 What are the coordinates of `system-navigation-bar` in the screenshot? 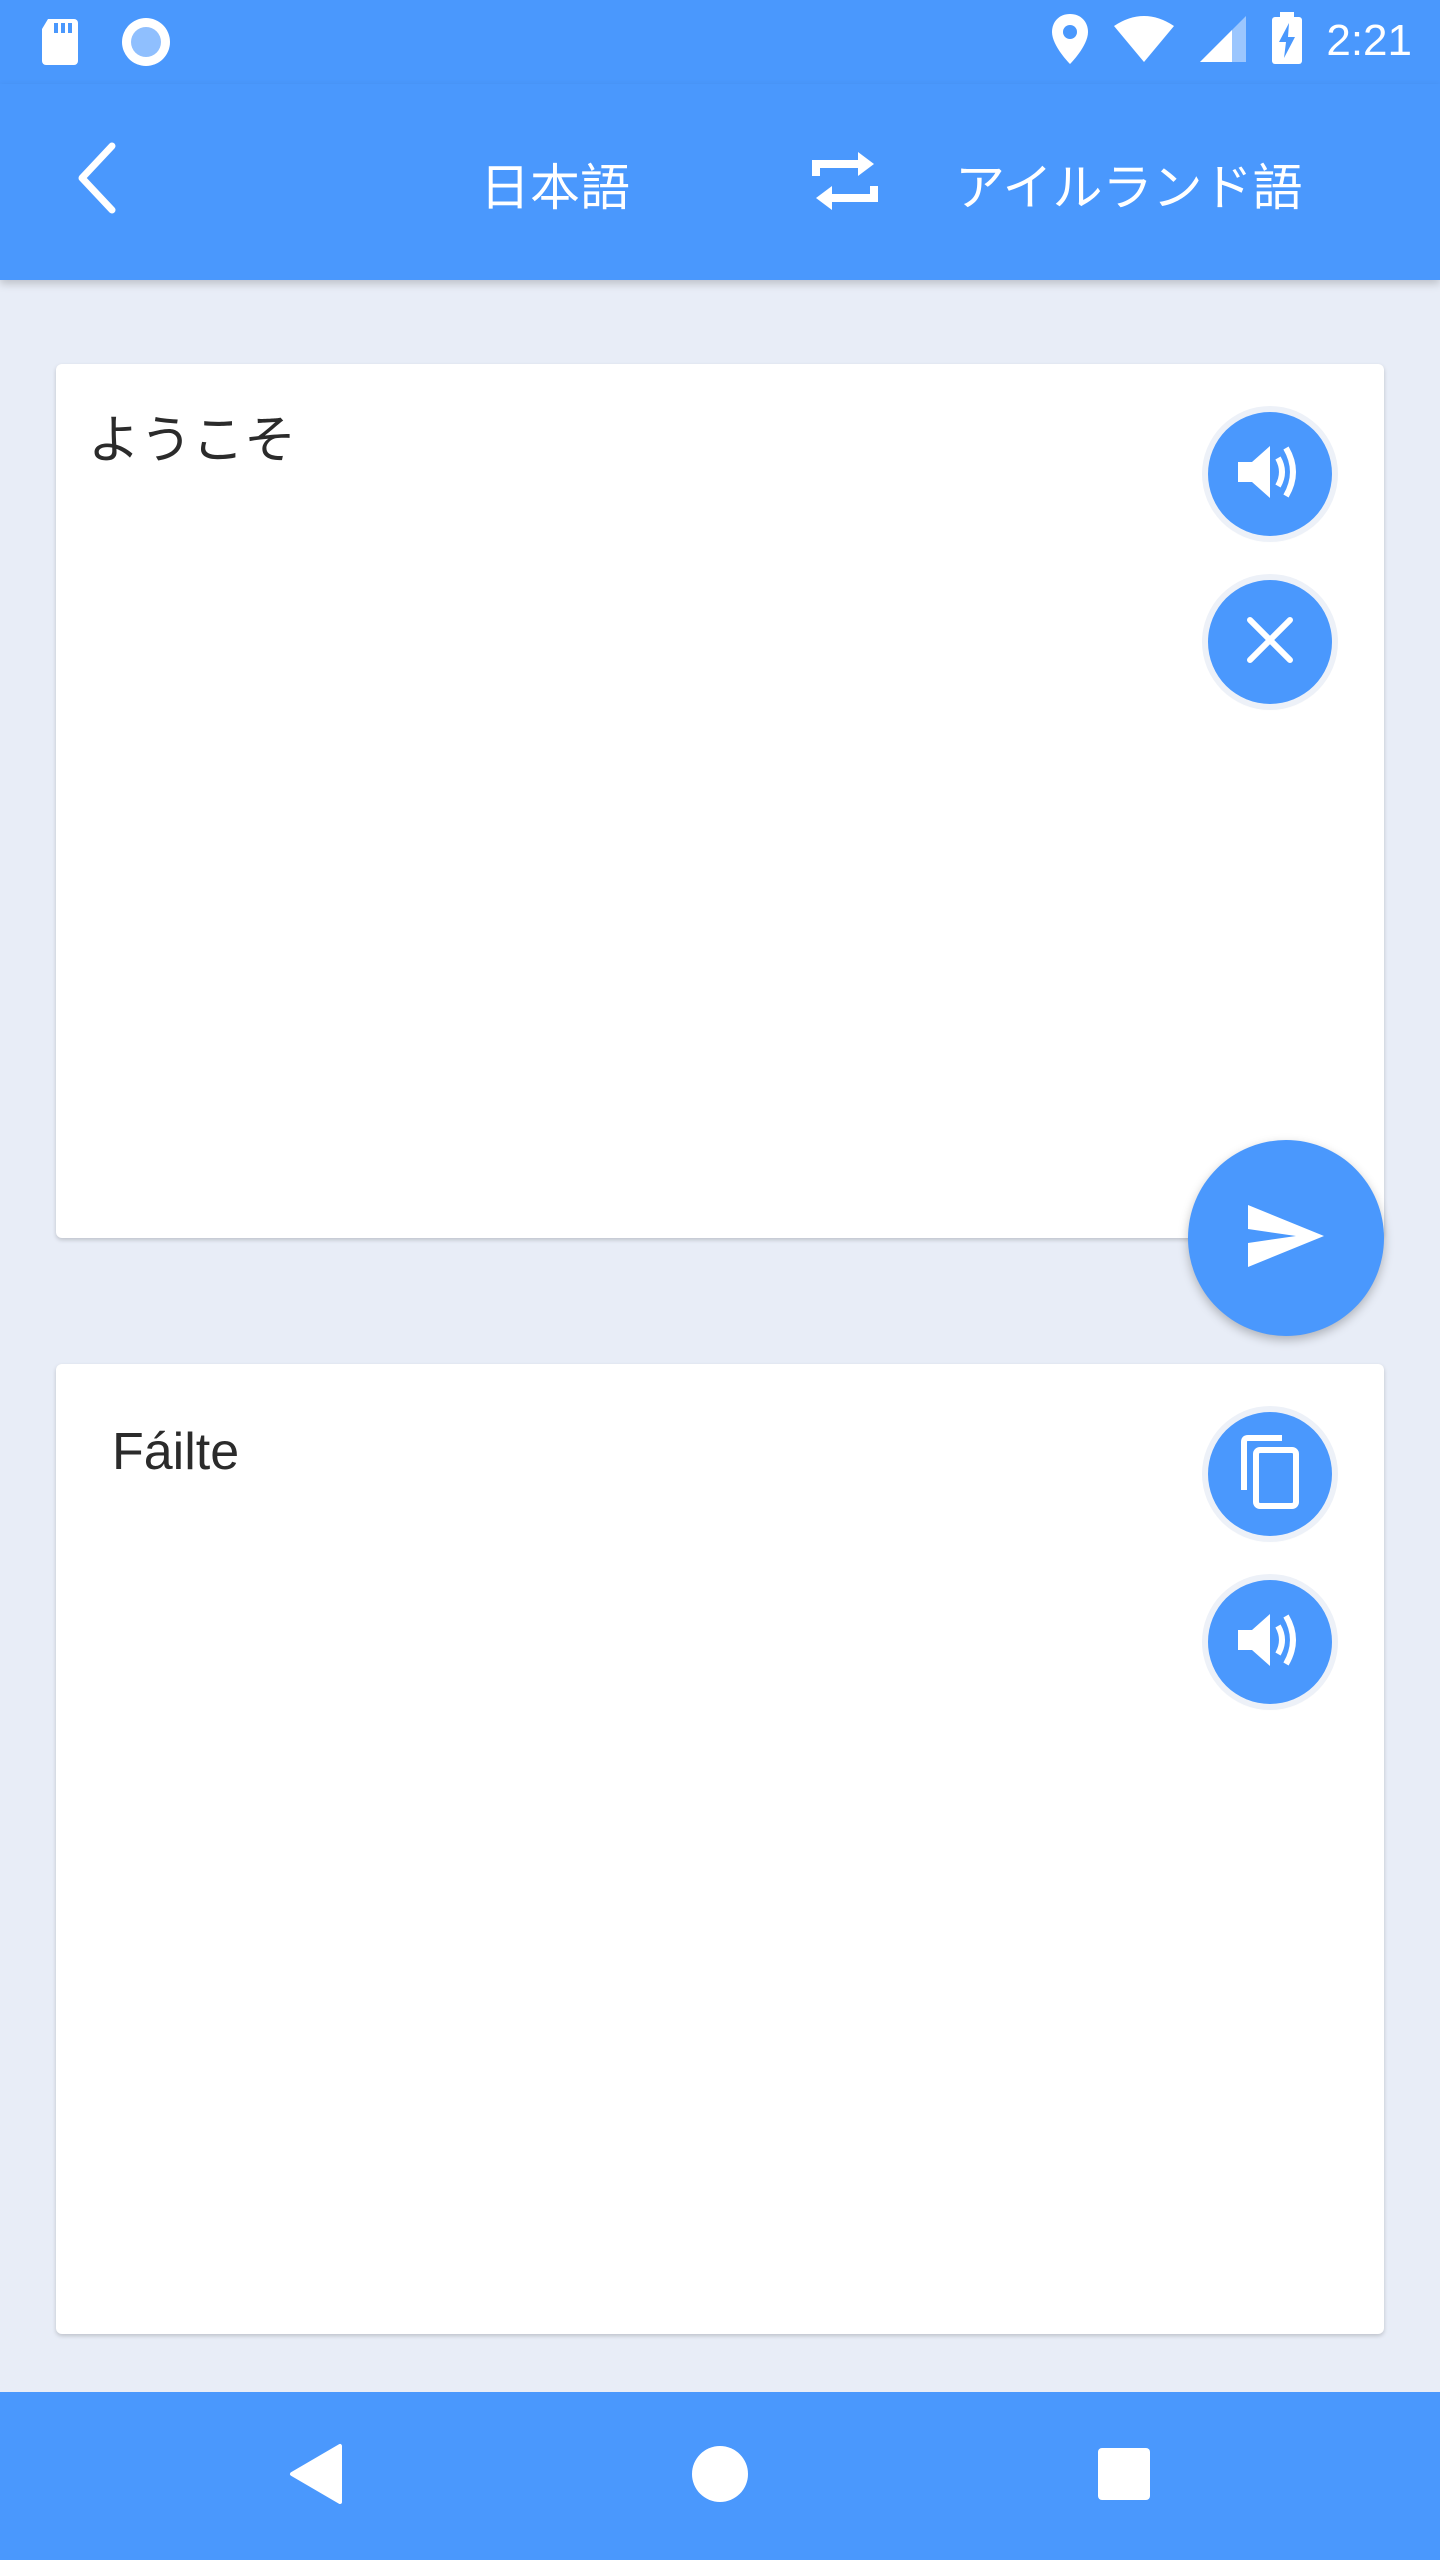 It's located at (720, 2476).